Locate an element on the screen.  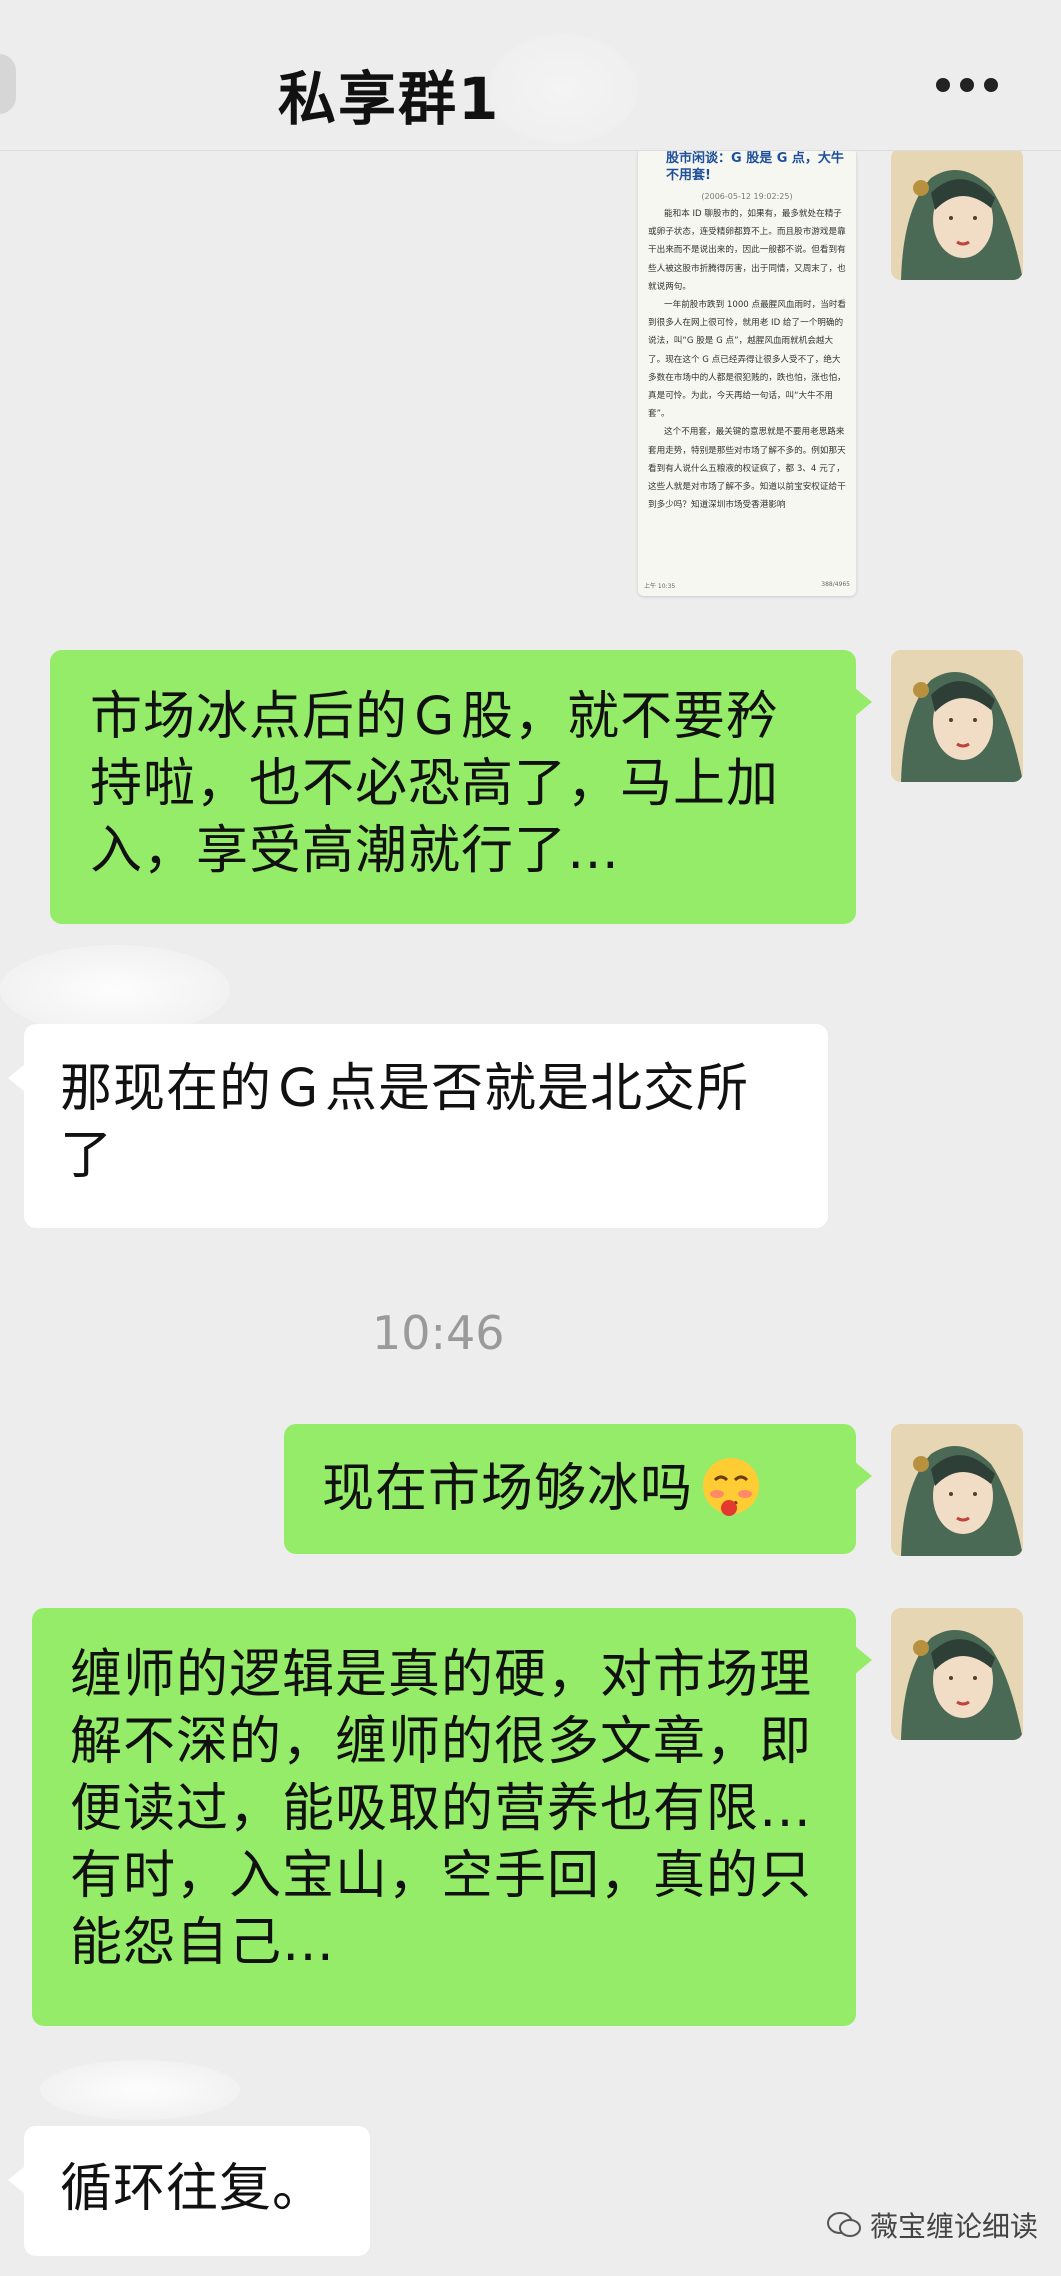
article-footer-count: 388/4965 is located at coordinates (835, 584).